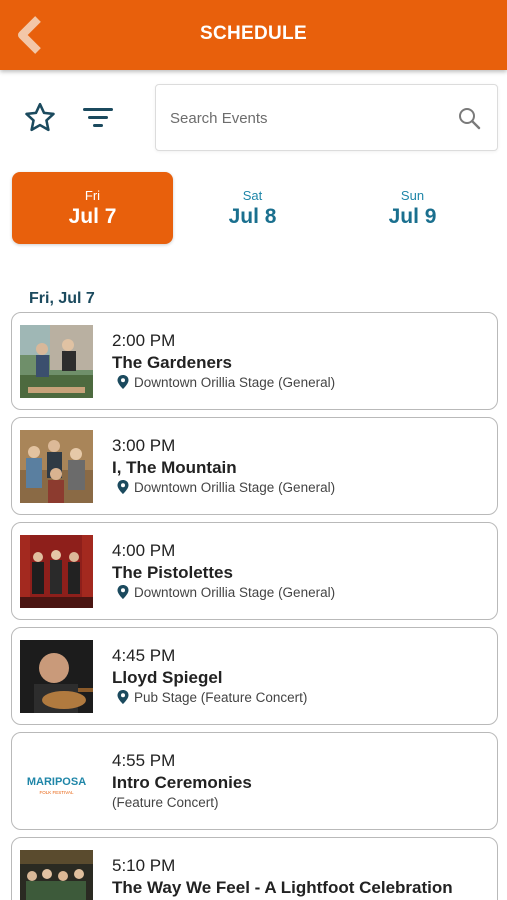 This screenshot has width=507, height=900. What do you see at coordinates (469, 118) in the screenshot?
I see `search-icon` at bounding box center [469, 118].